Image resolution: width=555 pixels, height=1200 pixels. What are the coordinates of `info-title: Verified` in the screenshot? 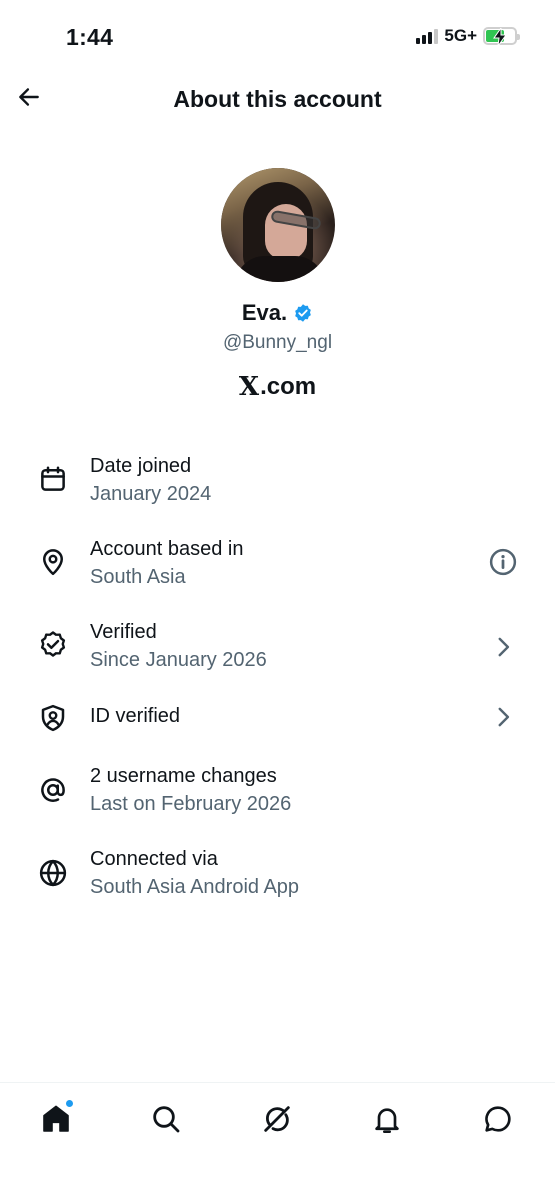 It's located at (123, 632).